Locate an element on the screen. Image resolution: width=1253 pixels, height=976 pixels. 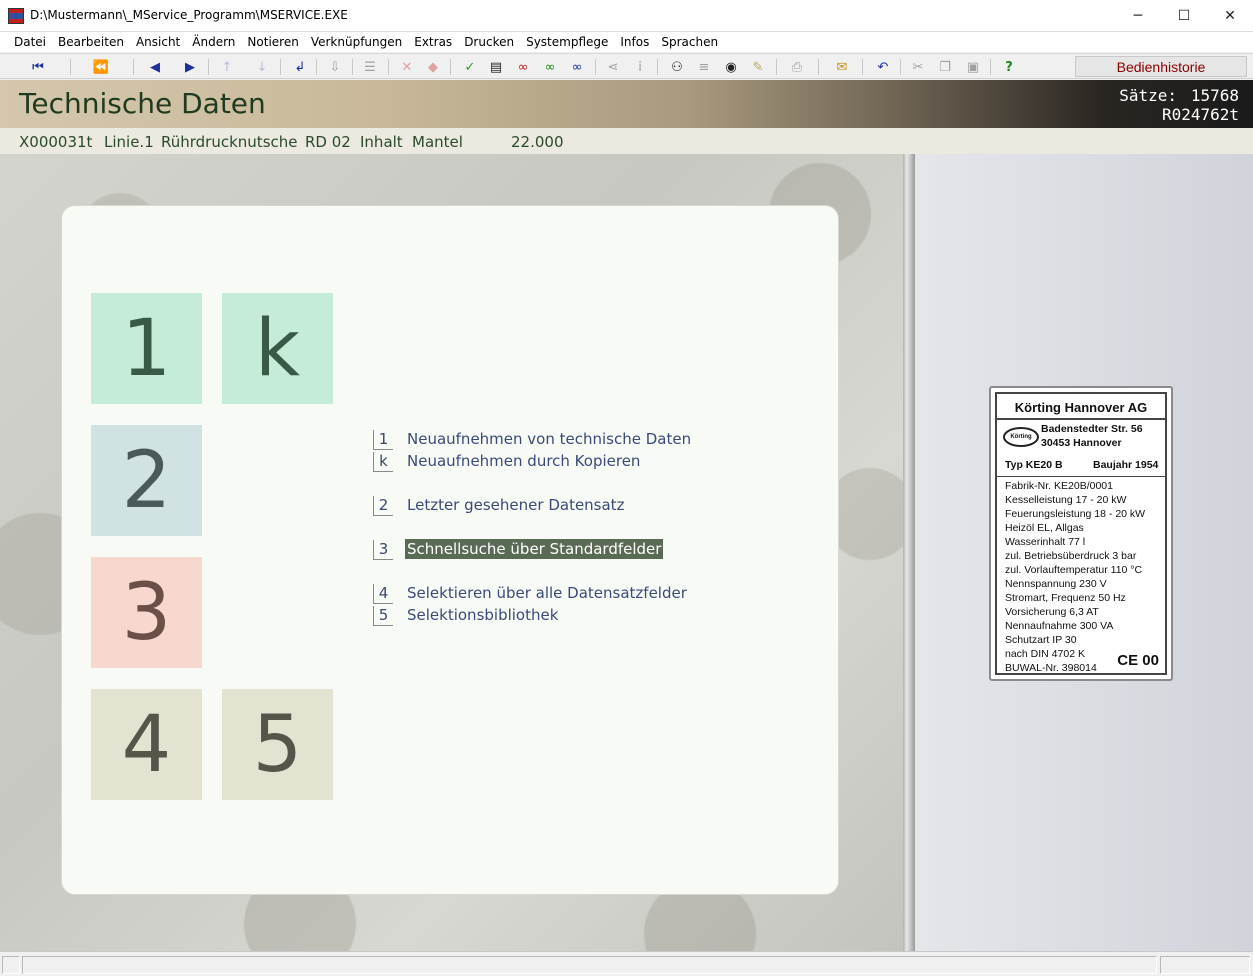
page-title: Technische Daten is located at coordinates (142, 103).